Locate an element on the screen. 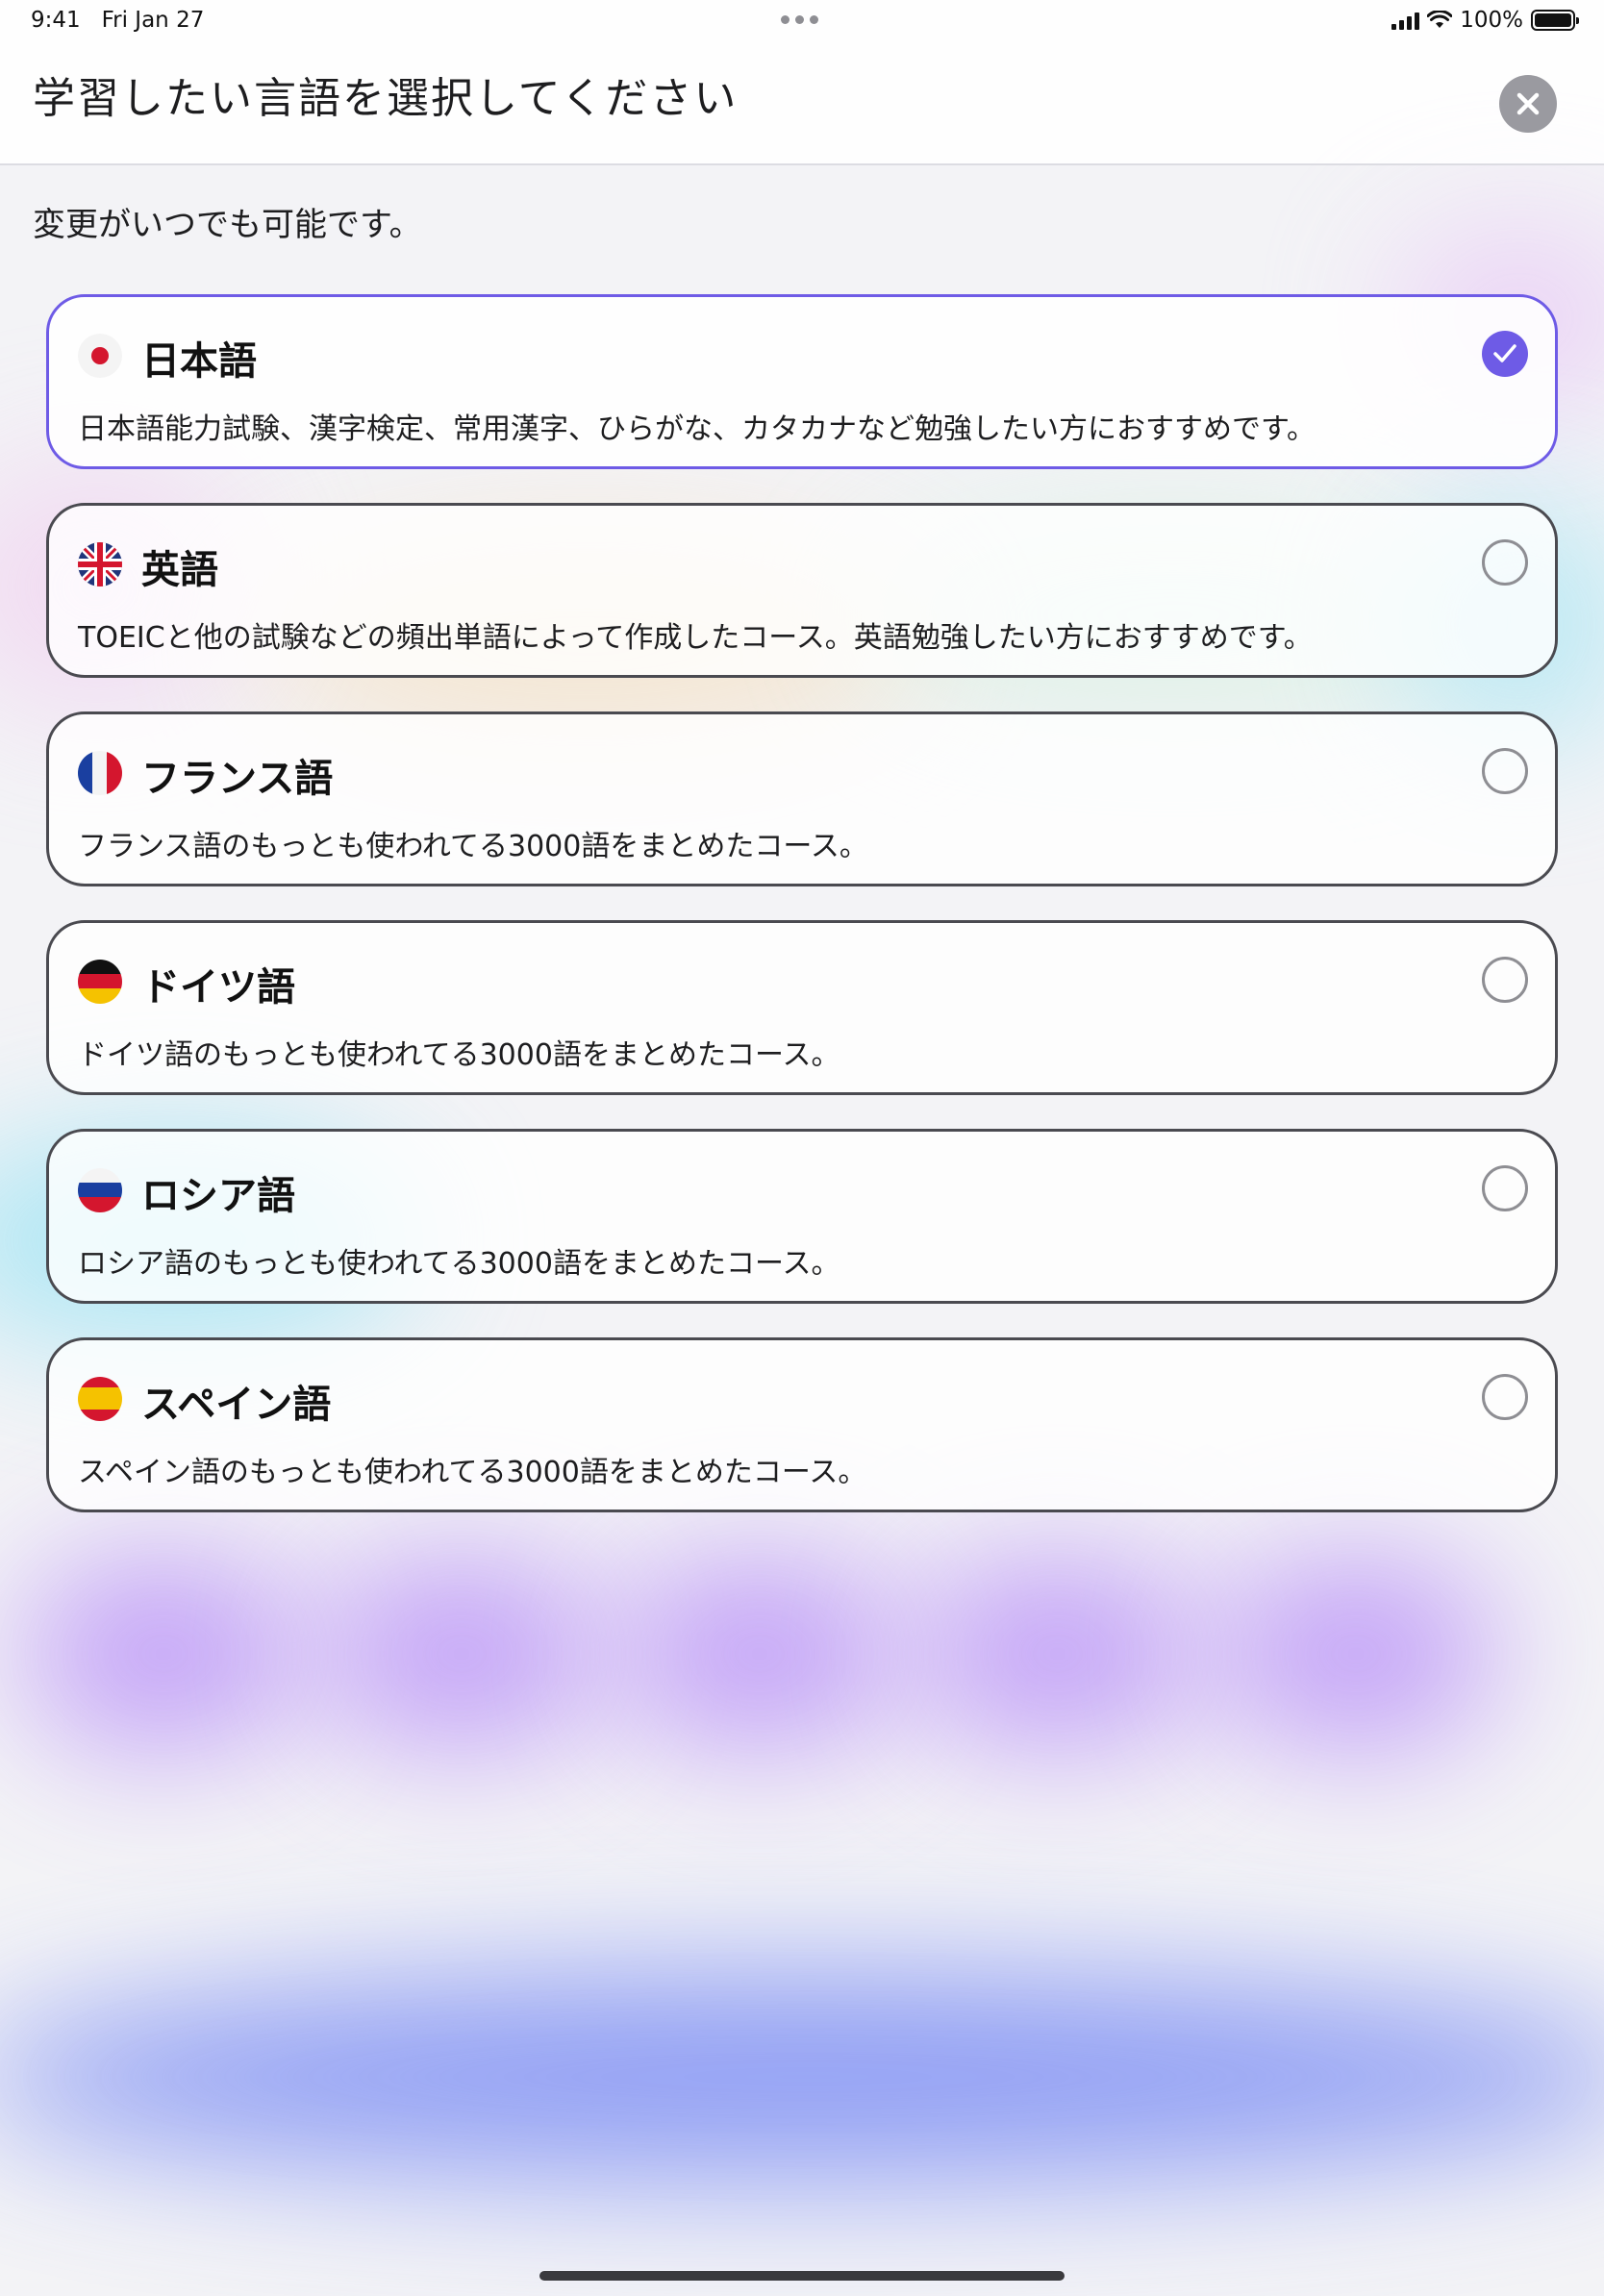  status-indicators: 100% is located at coordinates (1485, 20).